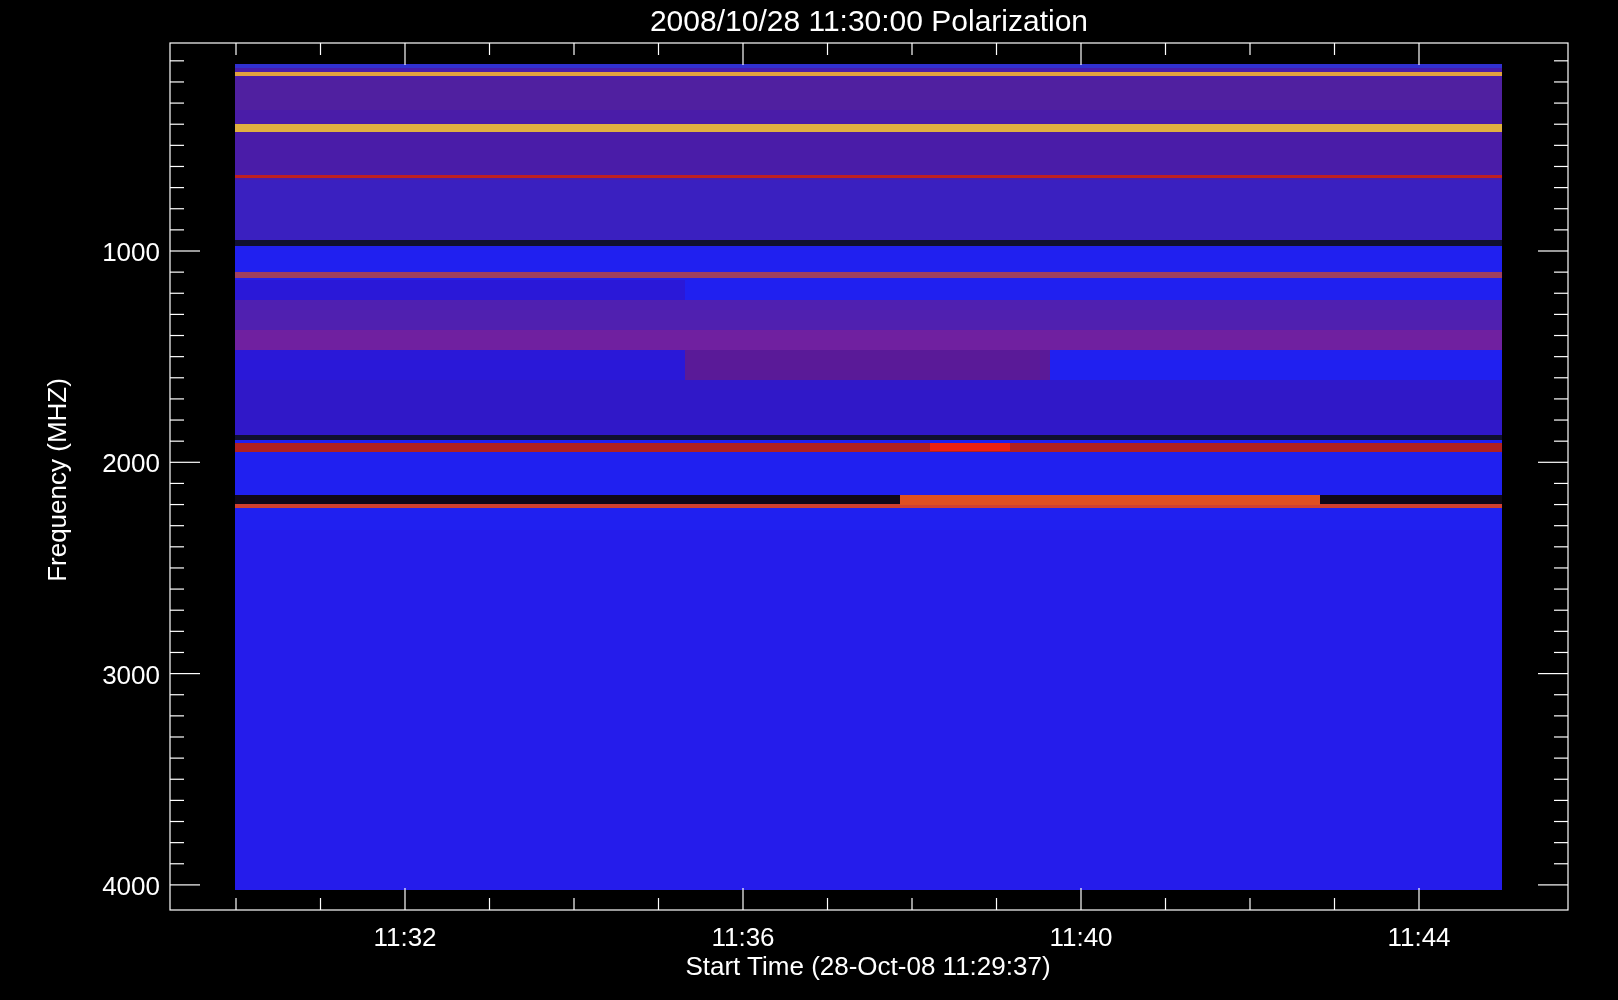  What do you see at coordinates (1419, 937) in the screenshot?
I see `x-tick-label: 11:44` at bounding box center [1419, 937].